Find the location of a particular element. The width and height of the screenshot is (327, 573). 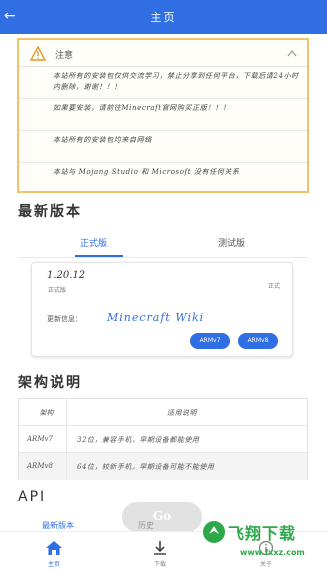

table-row: ARMv7 32位，兼容手机，早期设备都能使用 is located at coordinates (163, 439).